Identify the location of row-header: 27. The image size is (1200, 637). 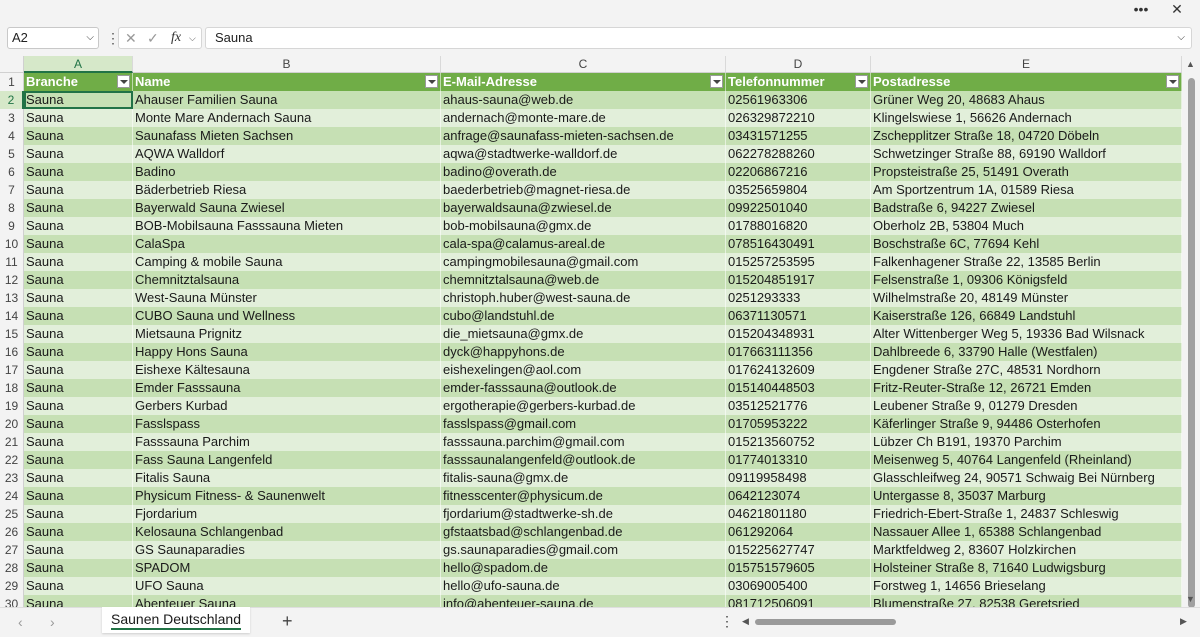
(12, 550).